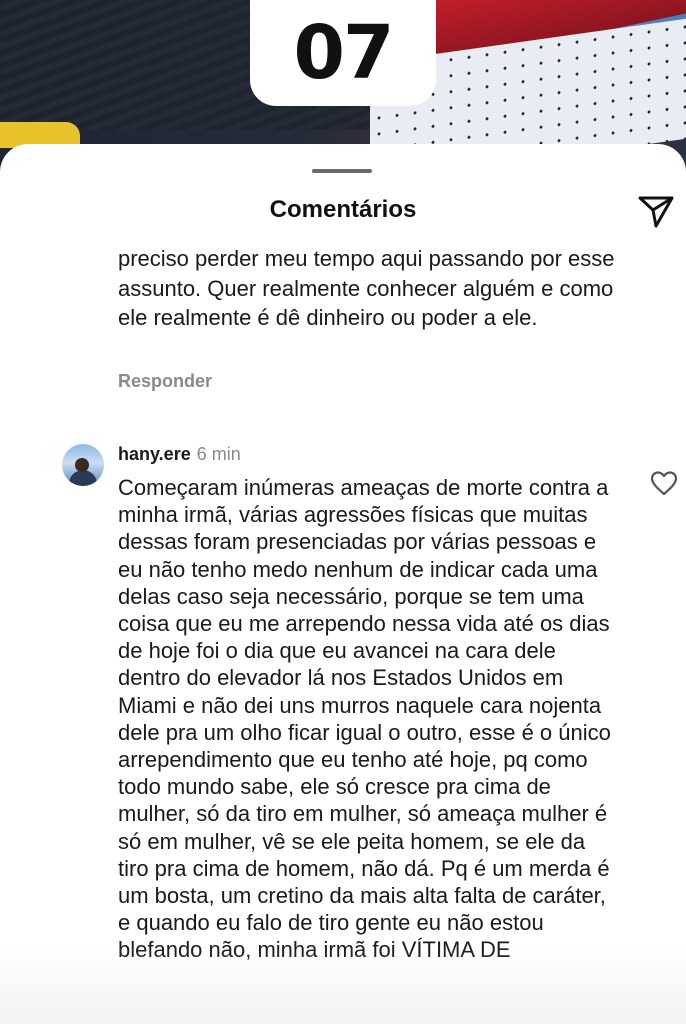 The width and height of the screenshot is (686, 1024). I want to click on bottom-fade, so click(343, 984).